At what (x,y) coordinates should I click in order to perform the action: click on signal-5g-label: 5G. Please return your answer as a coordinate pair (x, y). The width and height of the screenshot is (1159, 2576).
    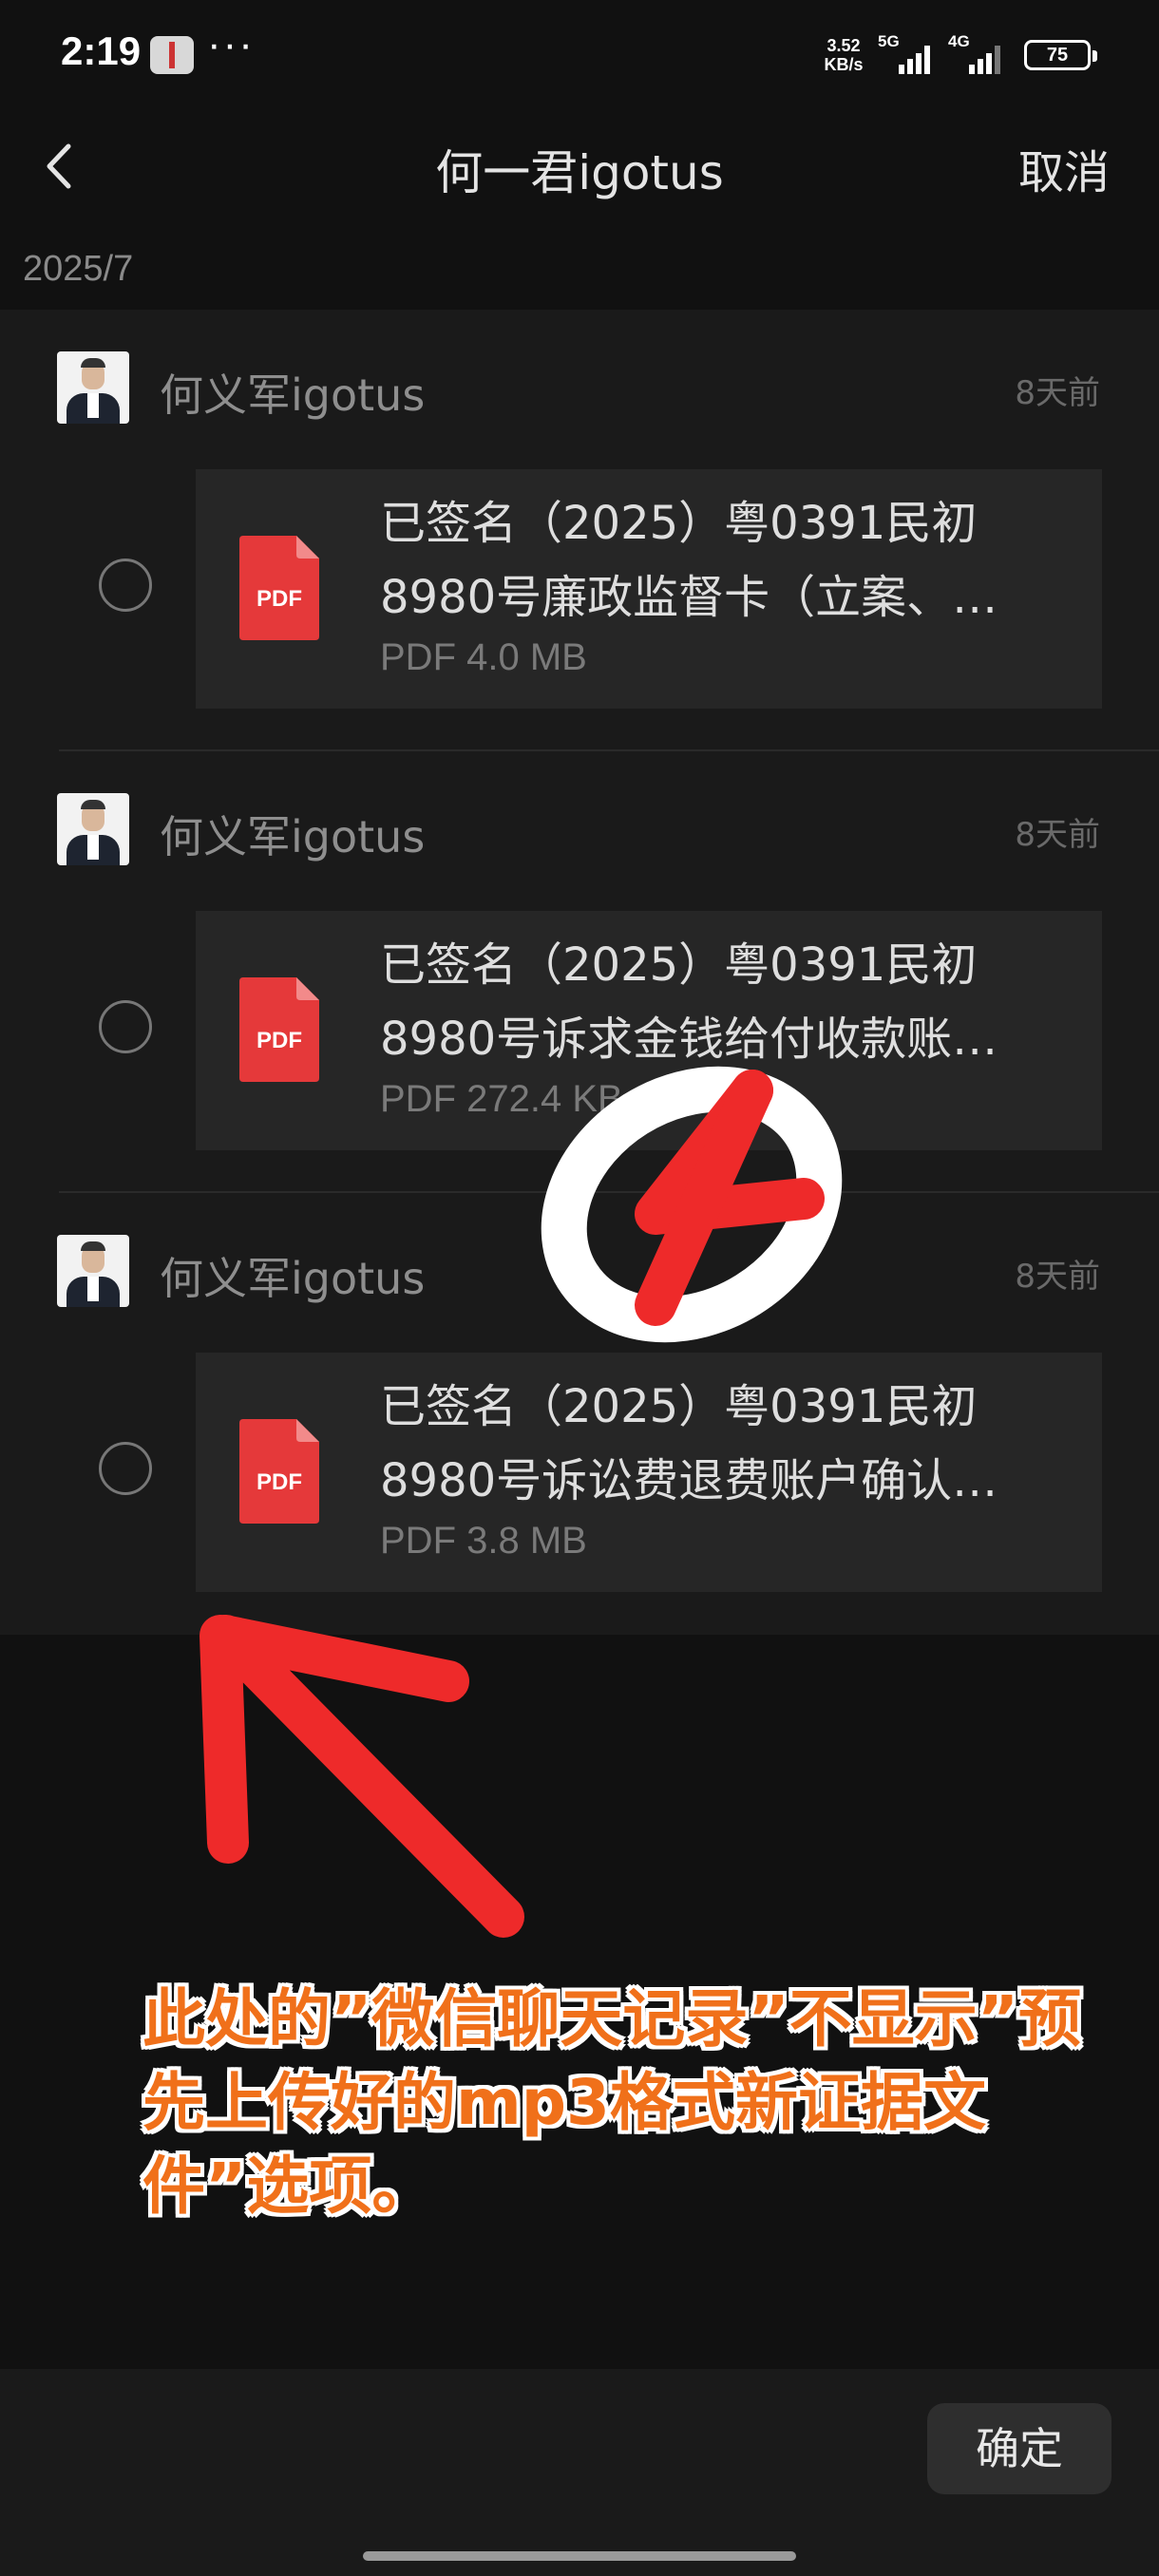
    Looking at the image, I should click on (889, 41).